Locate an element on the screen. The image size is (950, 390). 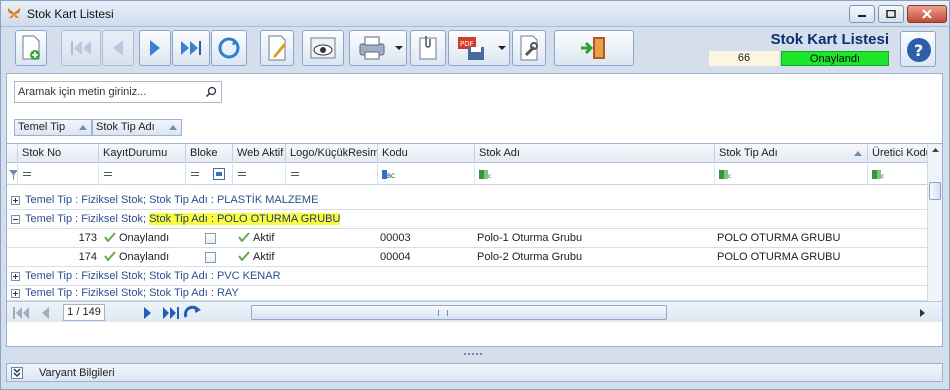
text-filter-icon: BC is located at coordinates (388, 174).